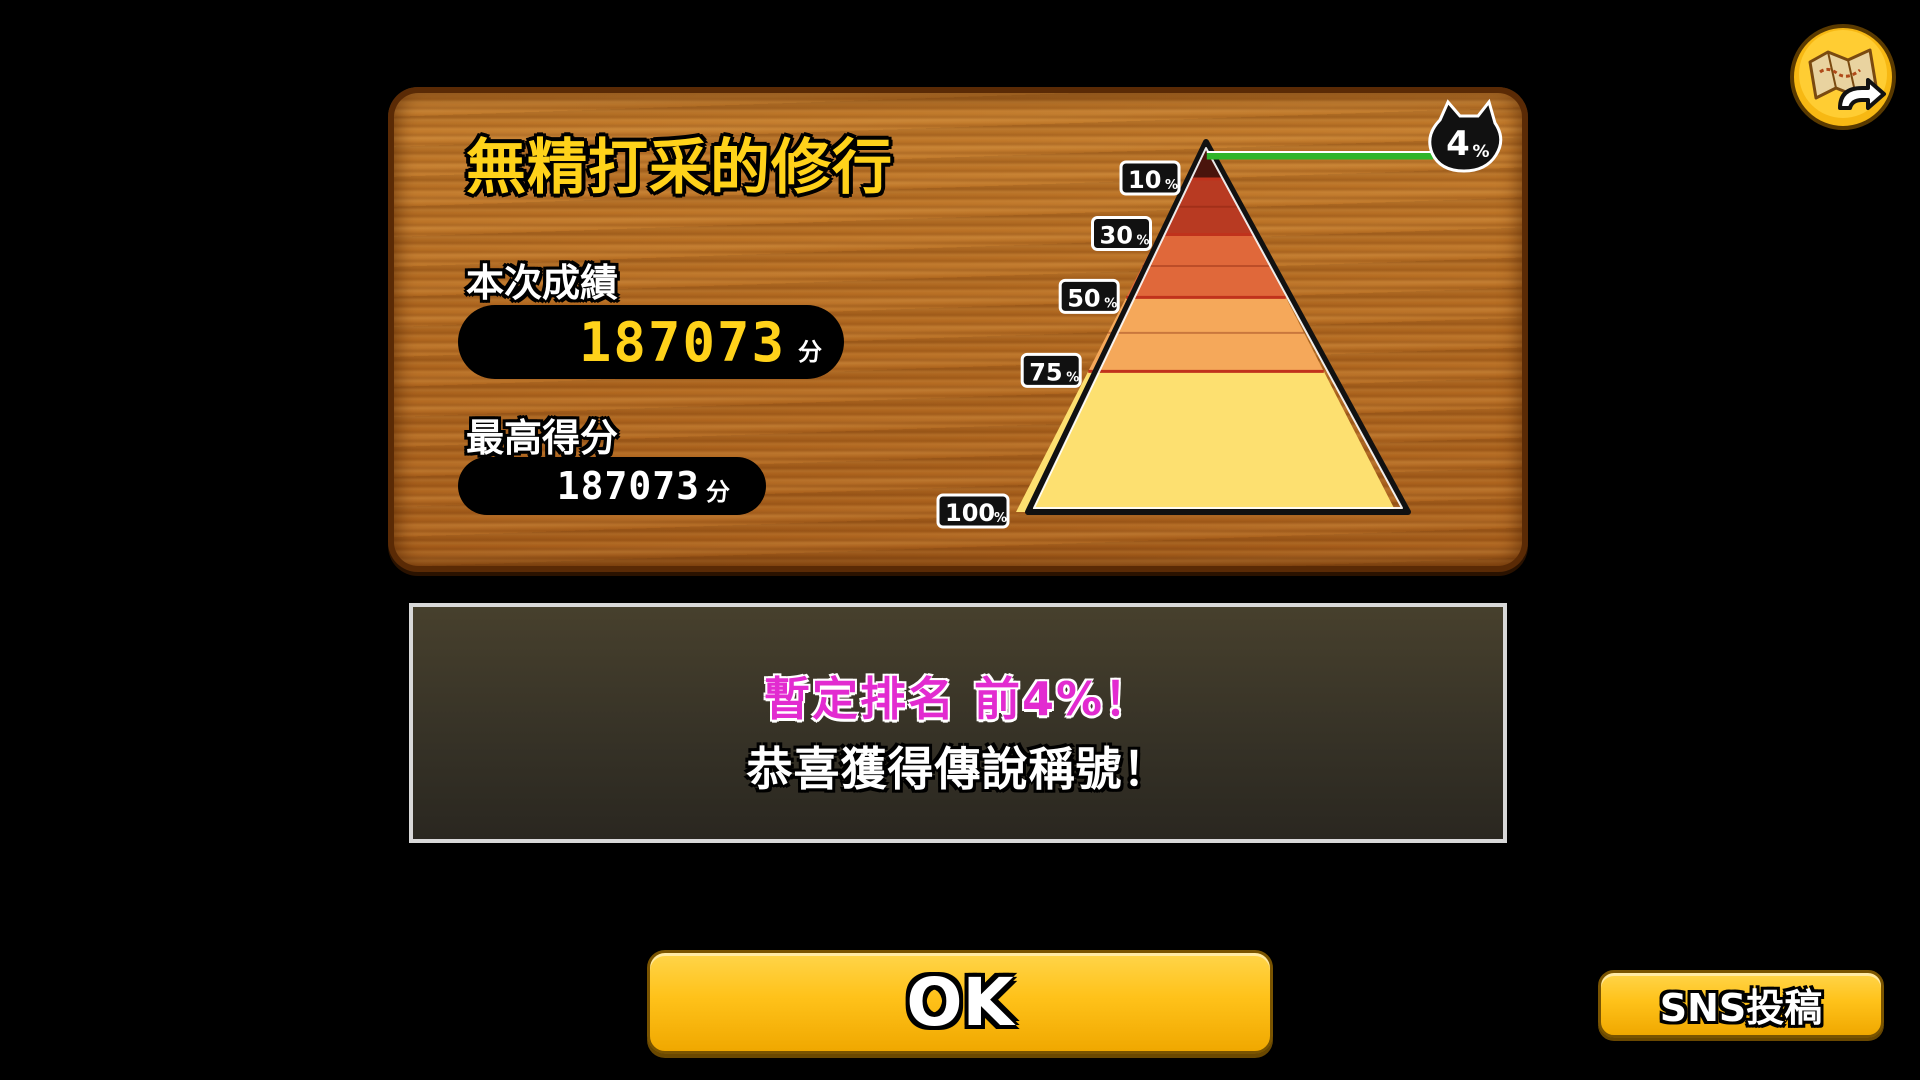 Image resolution: width=1920 pixels, height=1080 pixels. I want to click on map-back-icon, so click(1843, 77).